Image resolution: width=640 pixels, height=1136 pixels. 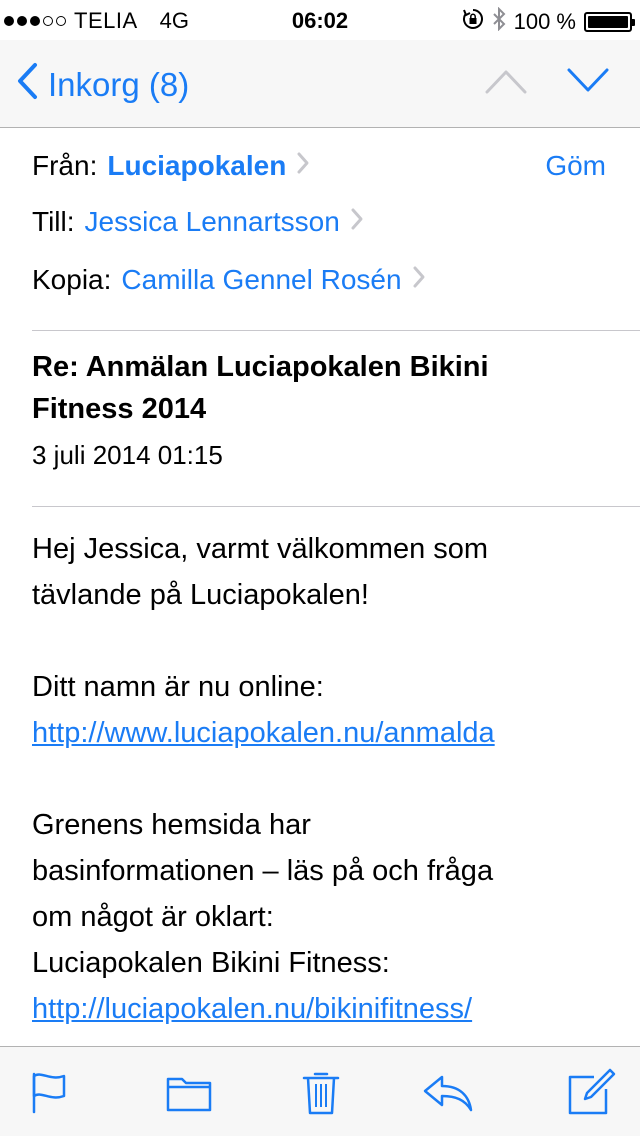 I want to click on rotation-lock-icon, so click(x=473, y=22).